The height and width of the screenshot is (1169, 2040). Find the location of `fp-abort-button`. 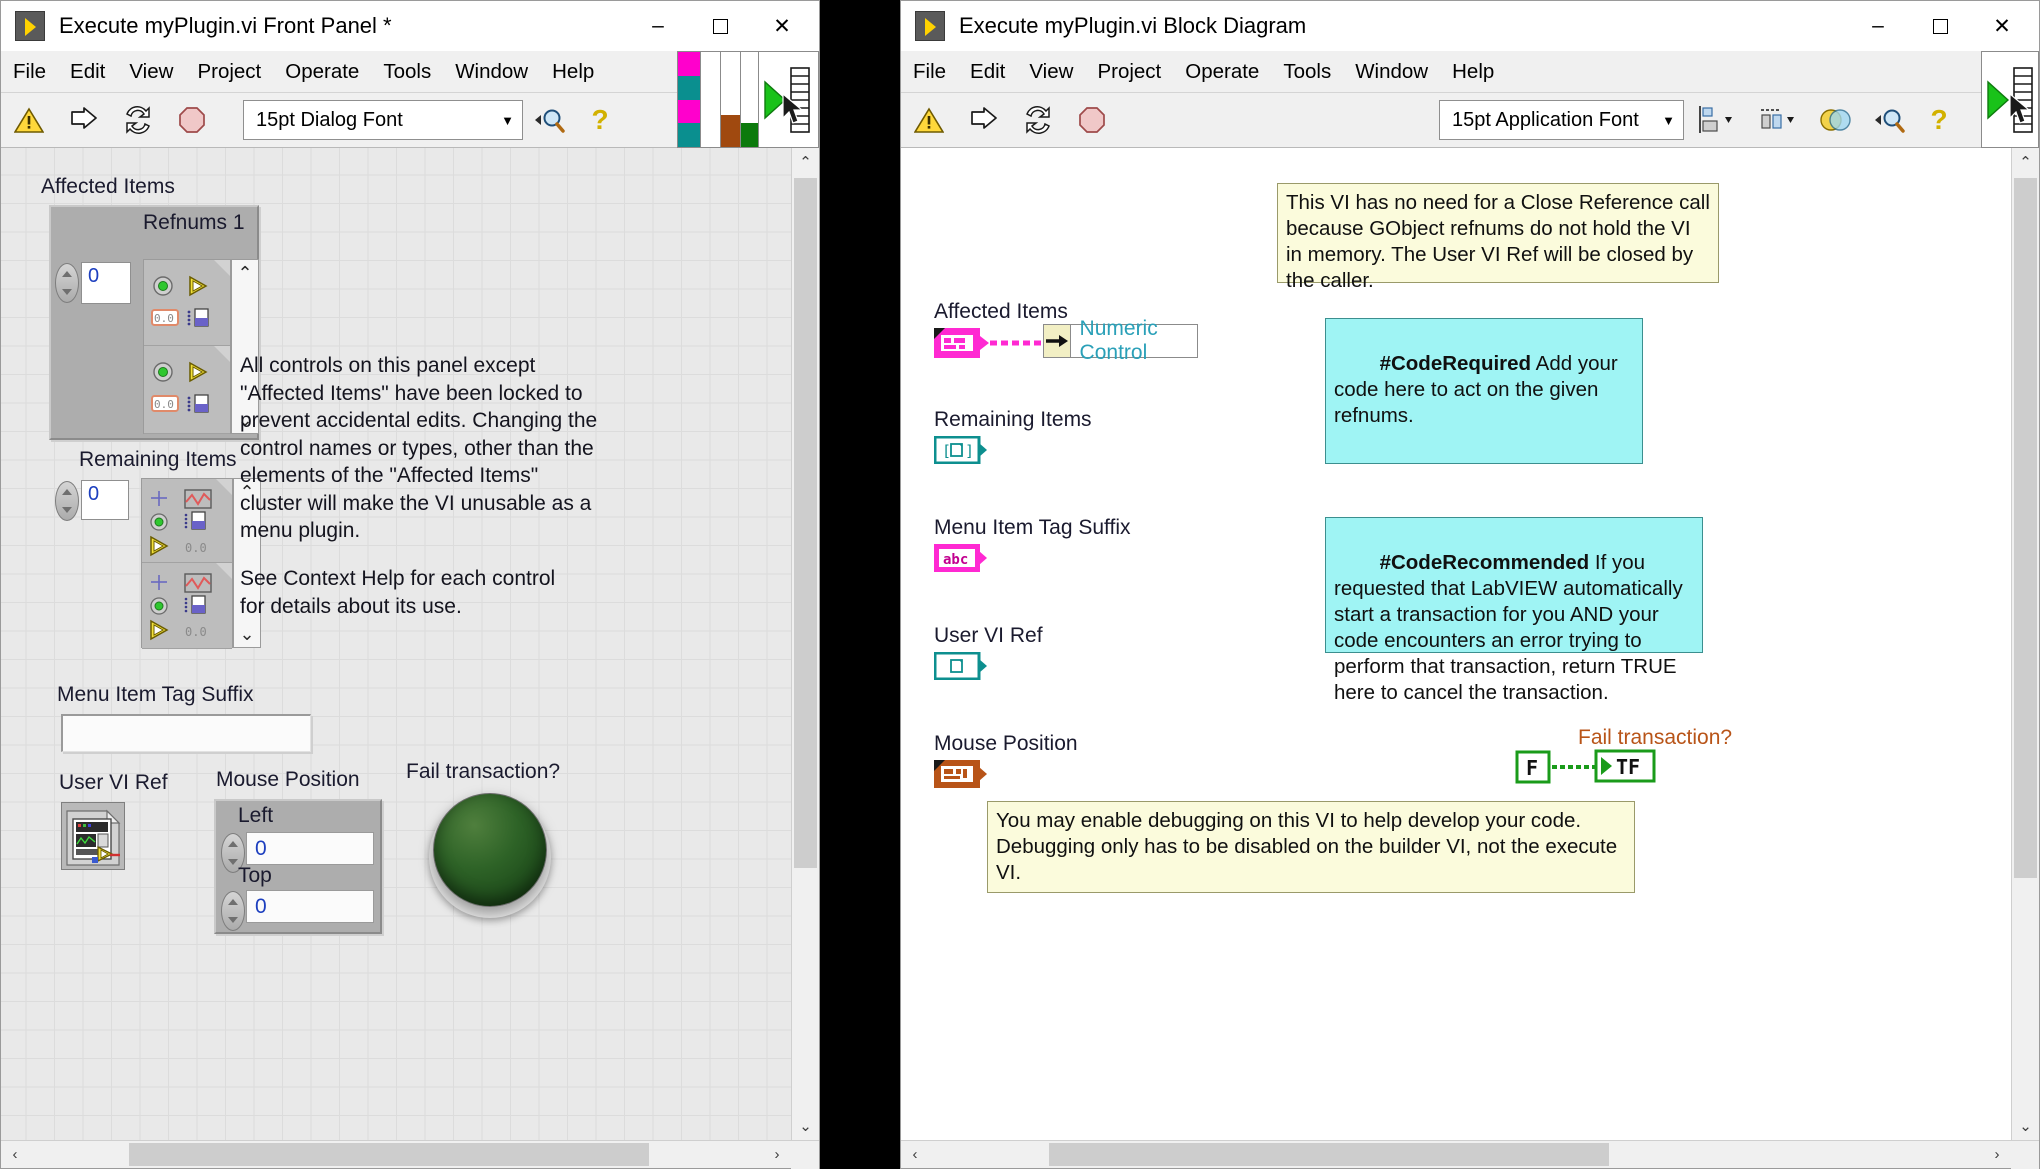

fp-abort-button is located at coordinates (192, 120).